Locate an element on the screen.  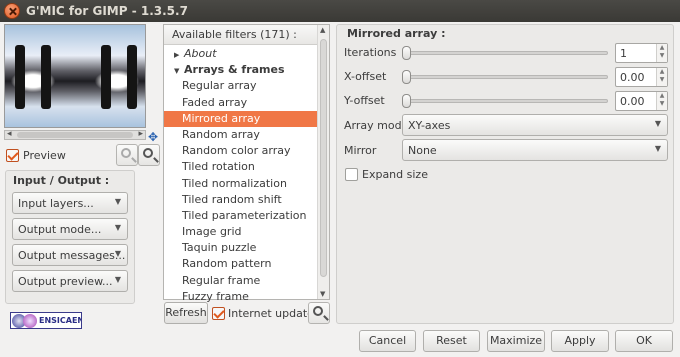
apply-button: Apply is located at coordinates (580, 341).